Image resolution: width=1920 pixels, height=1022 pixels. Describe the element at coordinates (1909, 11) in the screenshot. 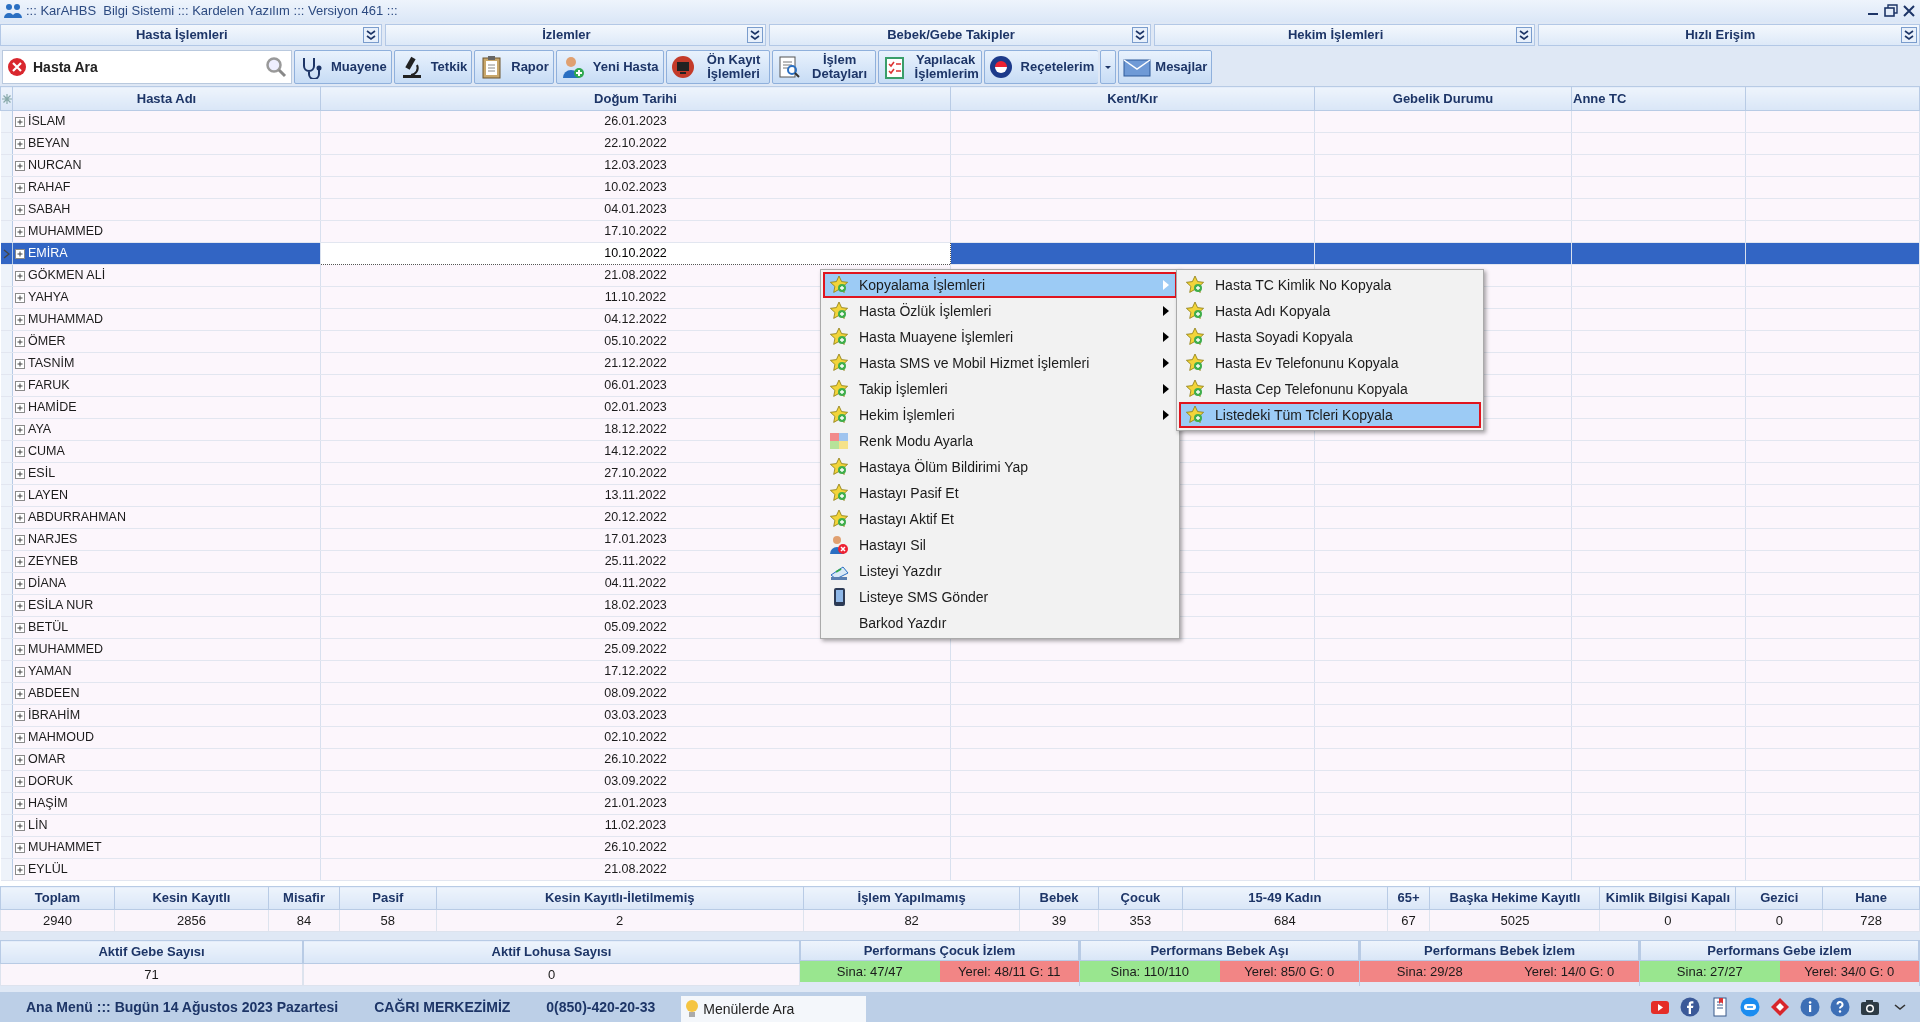

I see `close-icon` at that location.